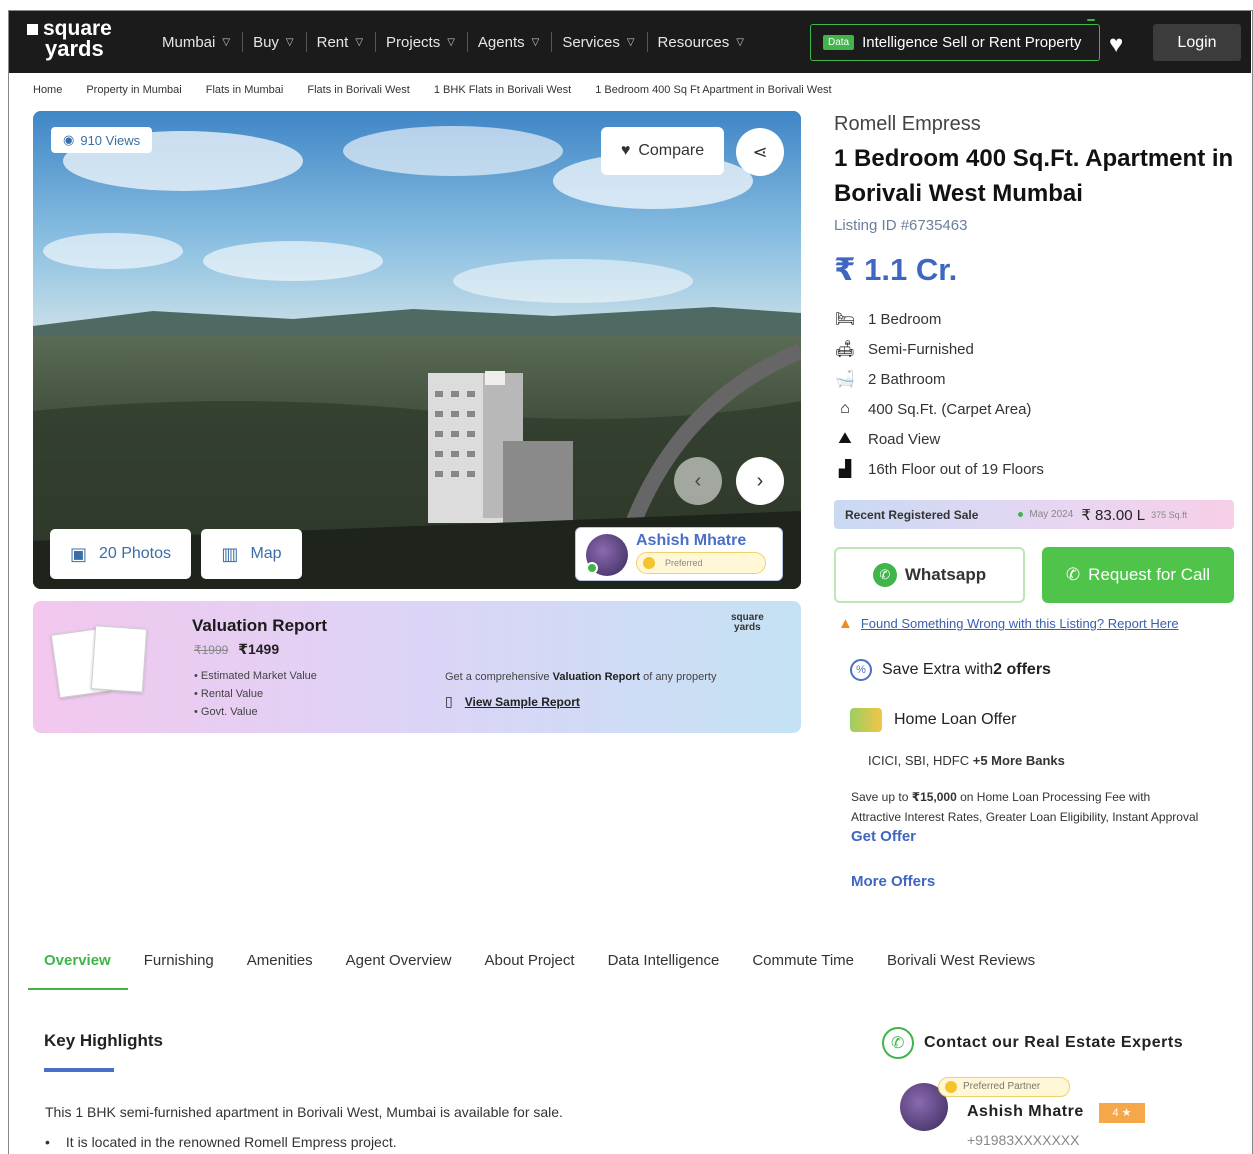 The height and width of the screenshot is (1154, 1253). I want to click on chevron-down-icon: ▽, so click(630, 42).